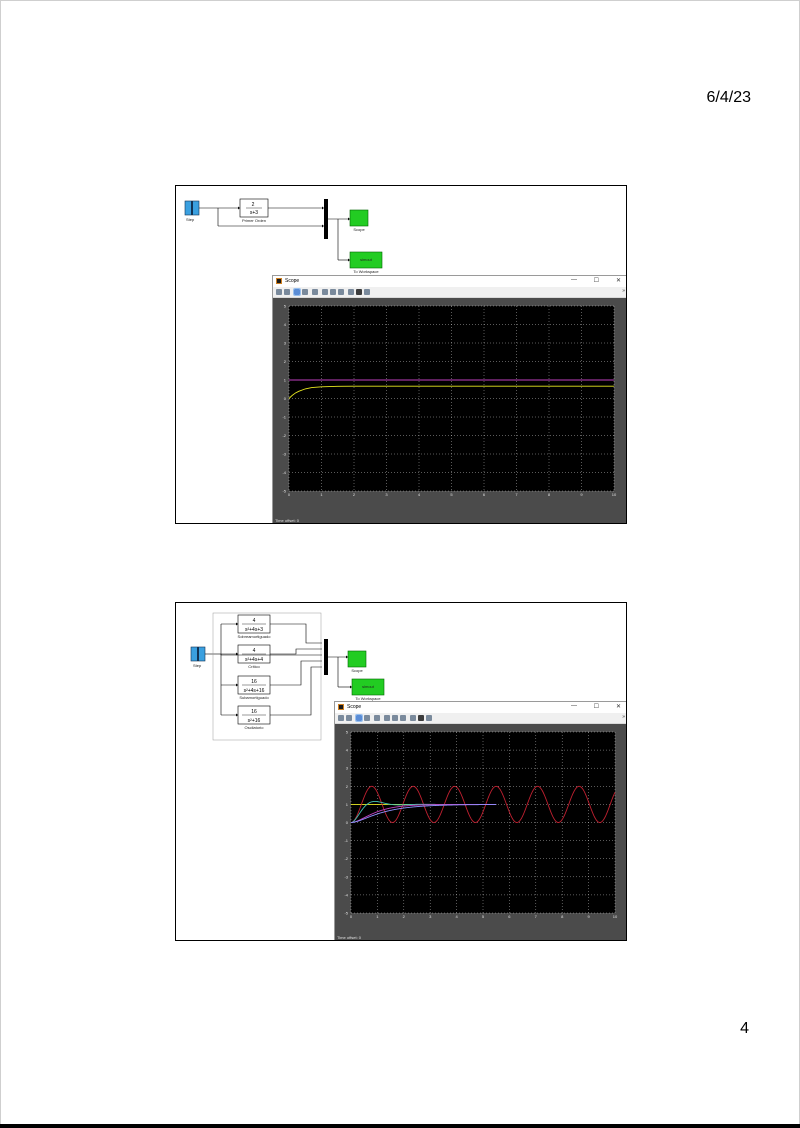 The width and height of the screenshot is (800, 1128). Describe the element at coordinates (480, 829) in the screenshot. I see `scope-plot-area: 0 1 2 3 4 5 6 7 8 9 10 5 4 3 2 1 0 -1 -2 -3 -4 -5` at that location.